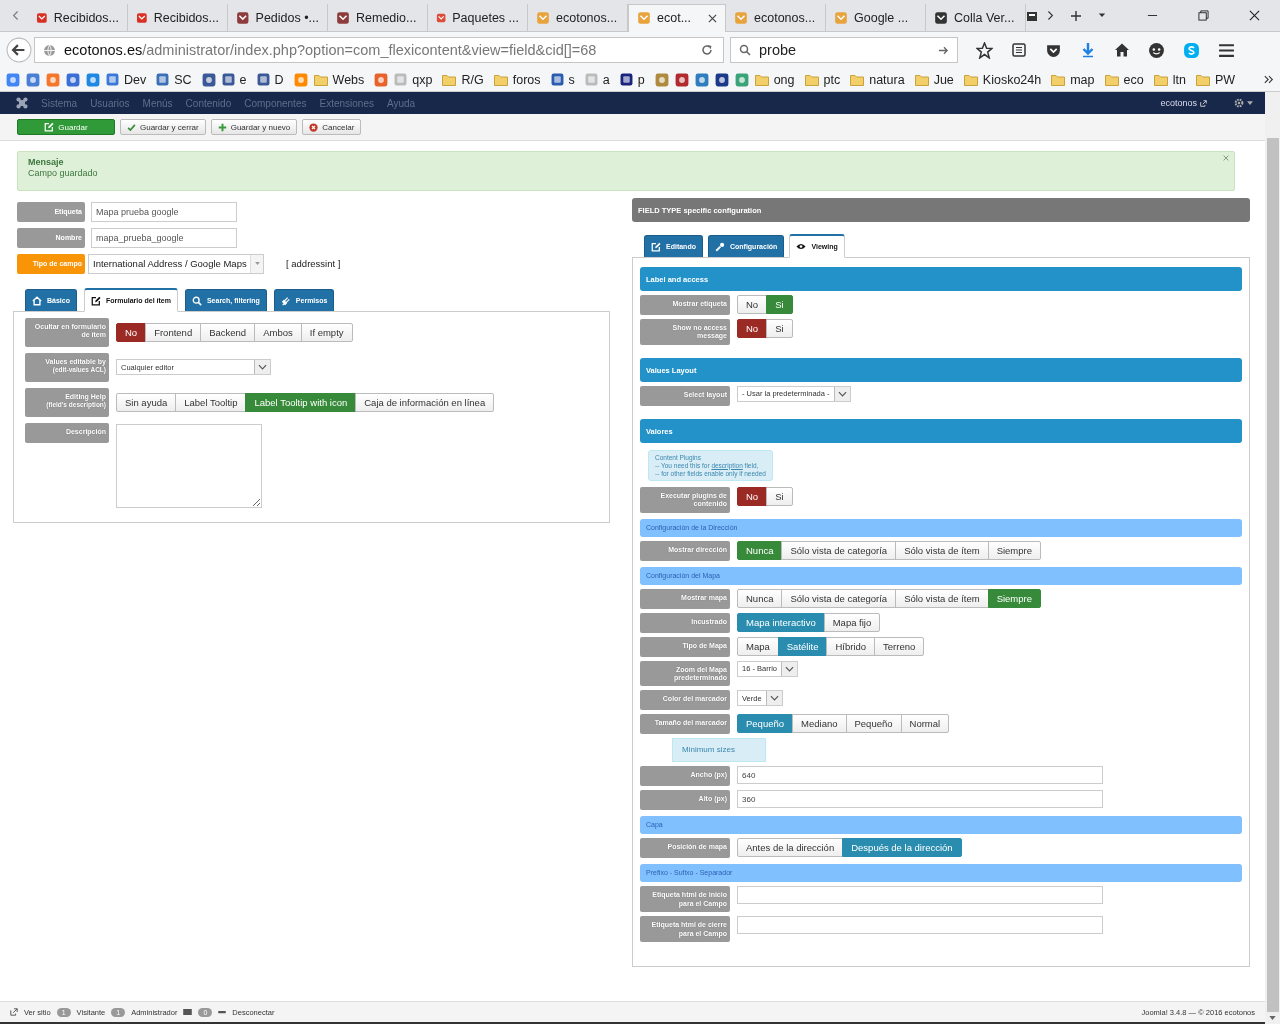 The height and width of the screenshot is (1024, 1280). Describe the element at coordinates (1073, 79) in the screenshot. I see `bookmark-folder: map` at that location.